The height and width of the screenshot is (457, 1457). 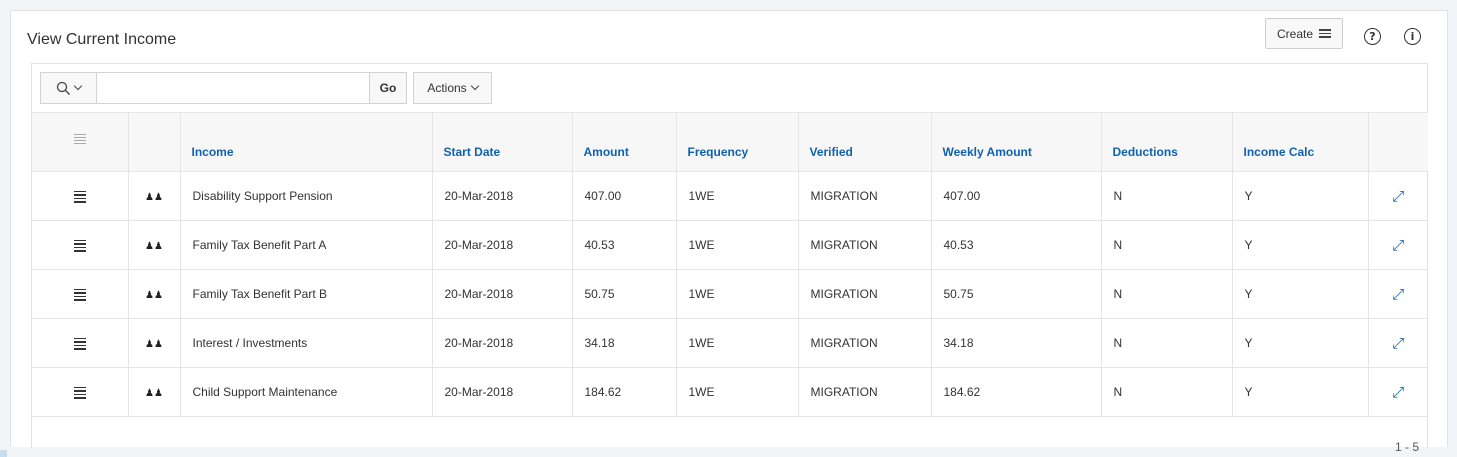 I want to click on cell-weekly-amount: 40.53, so click(x=1016, y=245).